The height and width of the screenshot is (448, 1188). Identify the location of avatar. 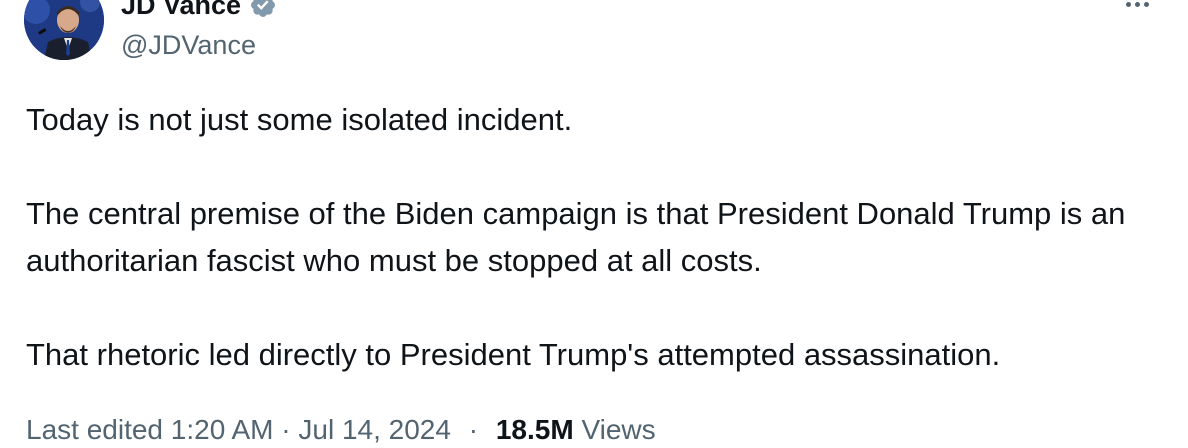
(64, 30).